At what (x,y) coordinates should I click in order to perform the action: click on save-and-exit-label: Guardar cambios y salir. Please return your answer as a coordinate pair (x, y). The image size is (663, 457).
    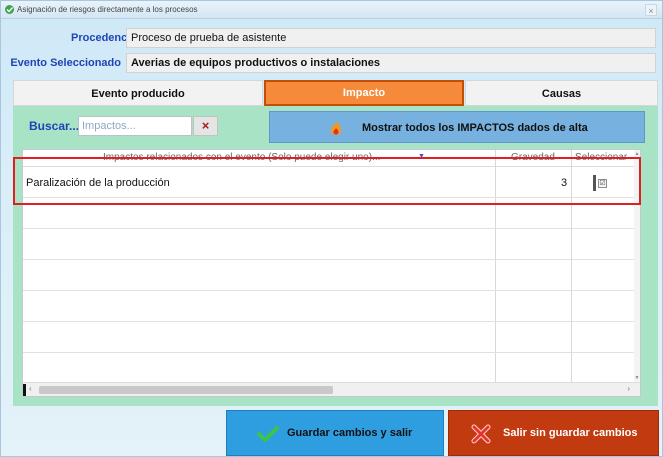
    Looking at the image, I should click on (350, 433).